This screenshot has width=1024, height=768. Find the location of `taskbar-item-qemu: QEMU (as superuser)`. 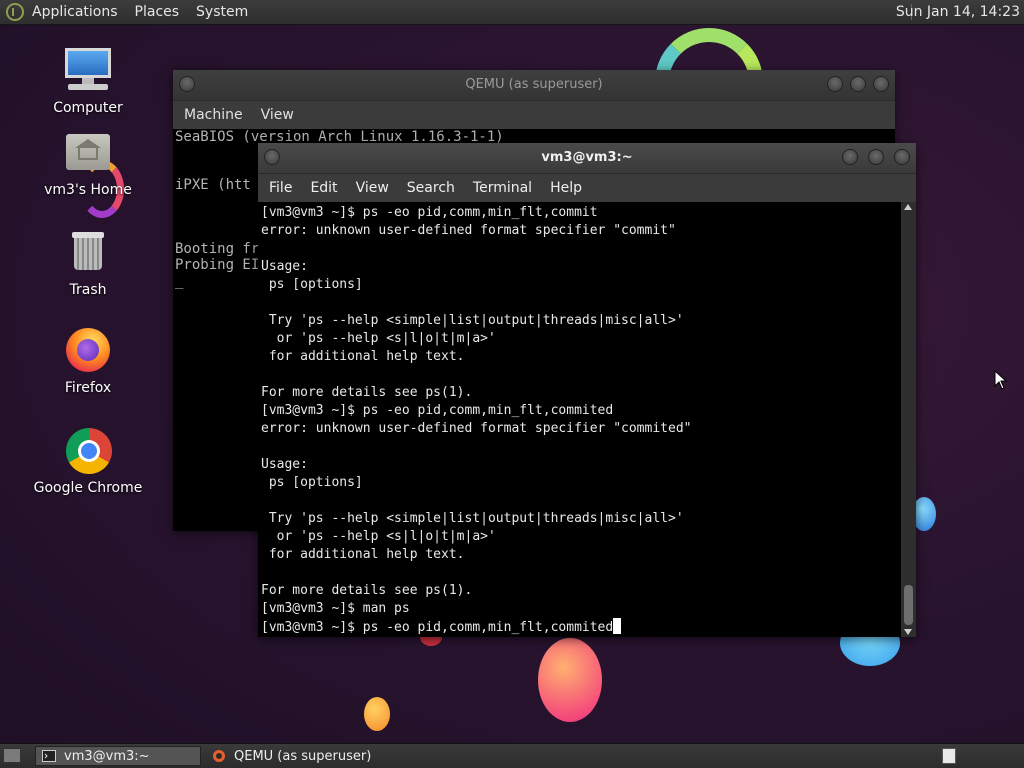

taskbar-item-qemu: QEMU (as superuser) is located at coordinates (306, 756).